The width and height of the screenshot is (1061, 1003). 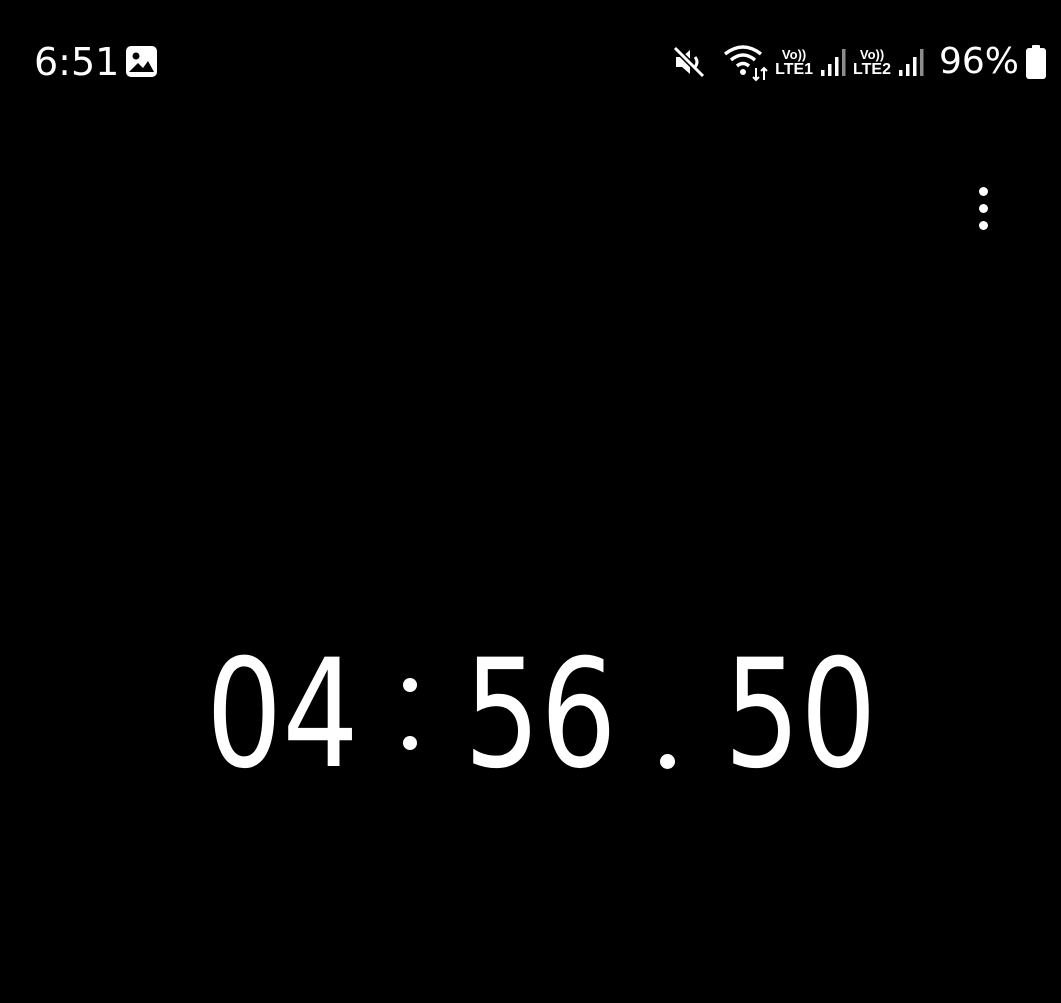 I want to click on stopwatch-seconds: 56, so click(x=540, y=715).